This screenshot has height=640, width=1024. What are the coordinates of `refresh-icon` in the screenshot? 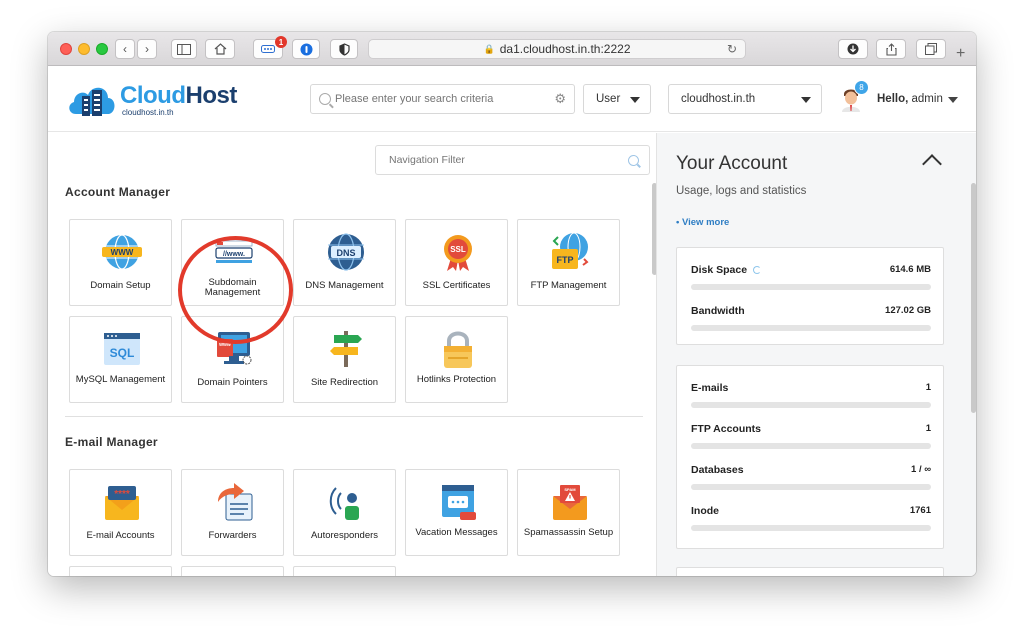 It's located at (757, 270).